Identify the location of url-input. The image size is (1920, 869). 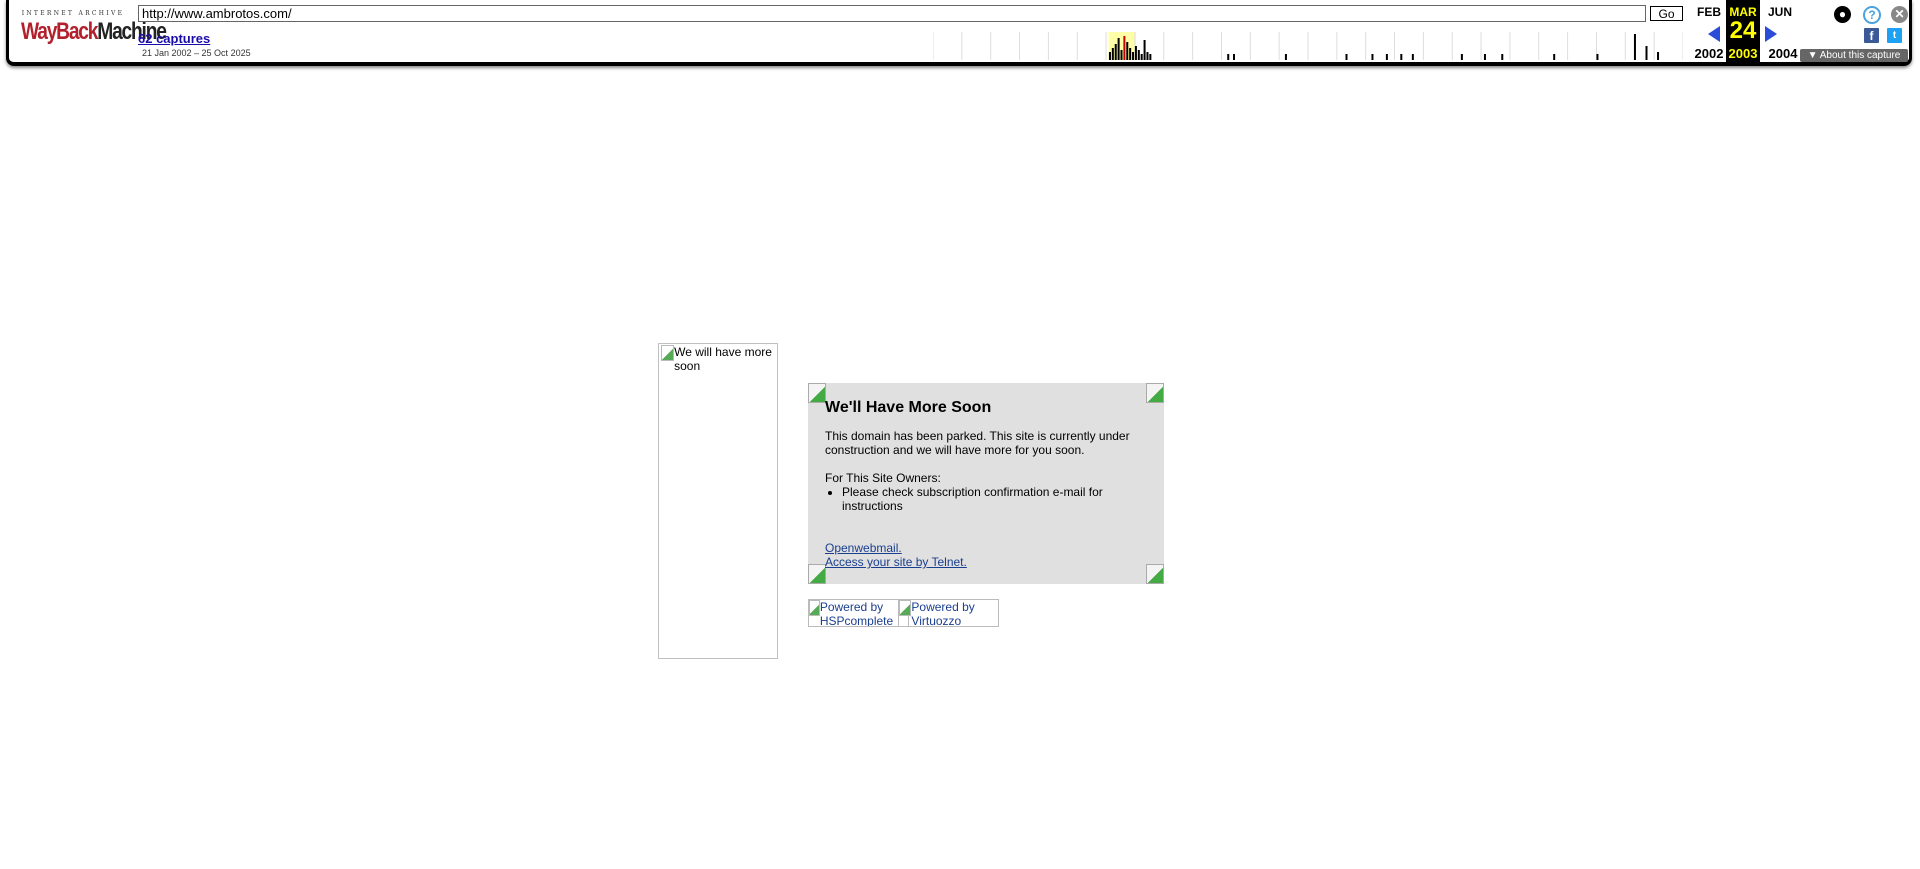
(892, 13).